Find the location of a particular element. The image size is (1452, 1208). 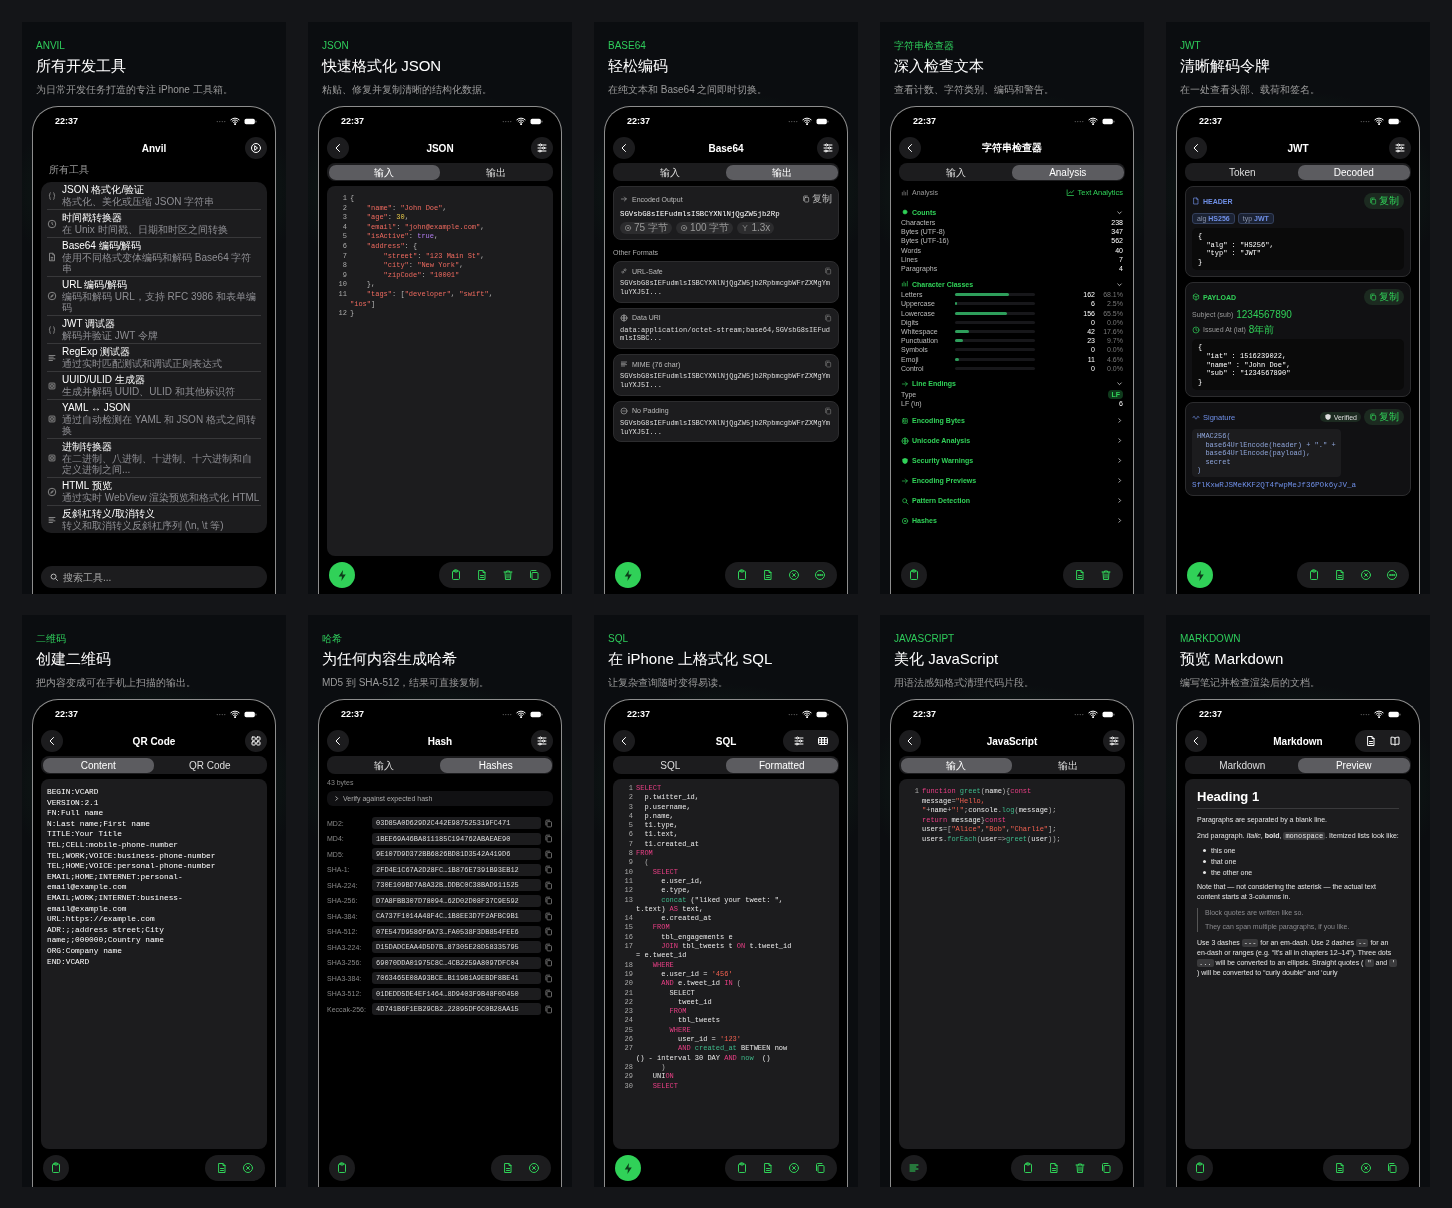

clock-icon is located at coordinates (52, 223).